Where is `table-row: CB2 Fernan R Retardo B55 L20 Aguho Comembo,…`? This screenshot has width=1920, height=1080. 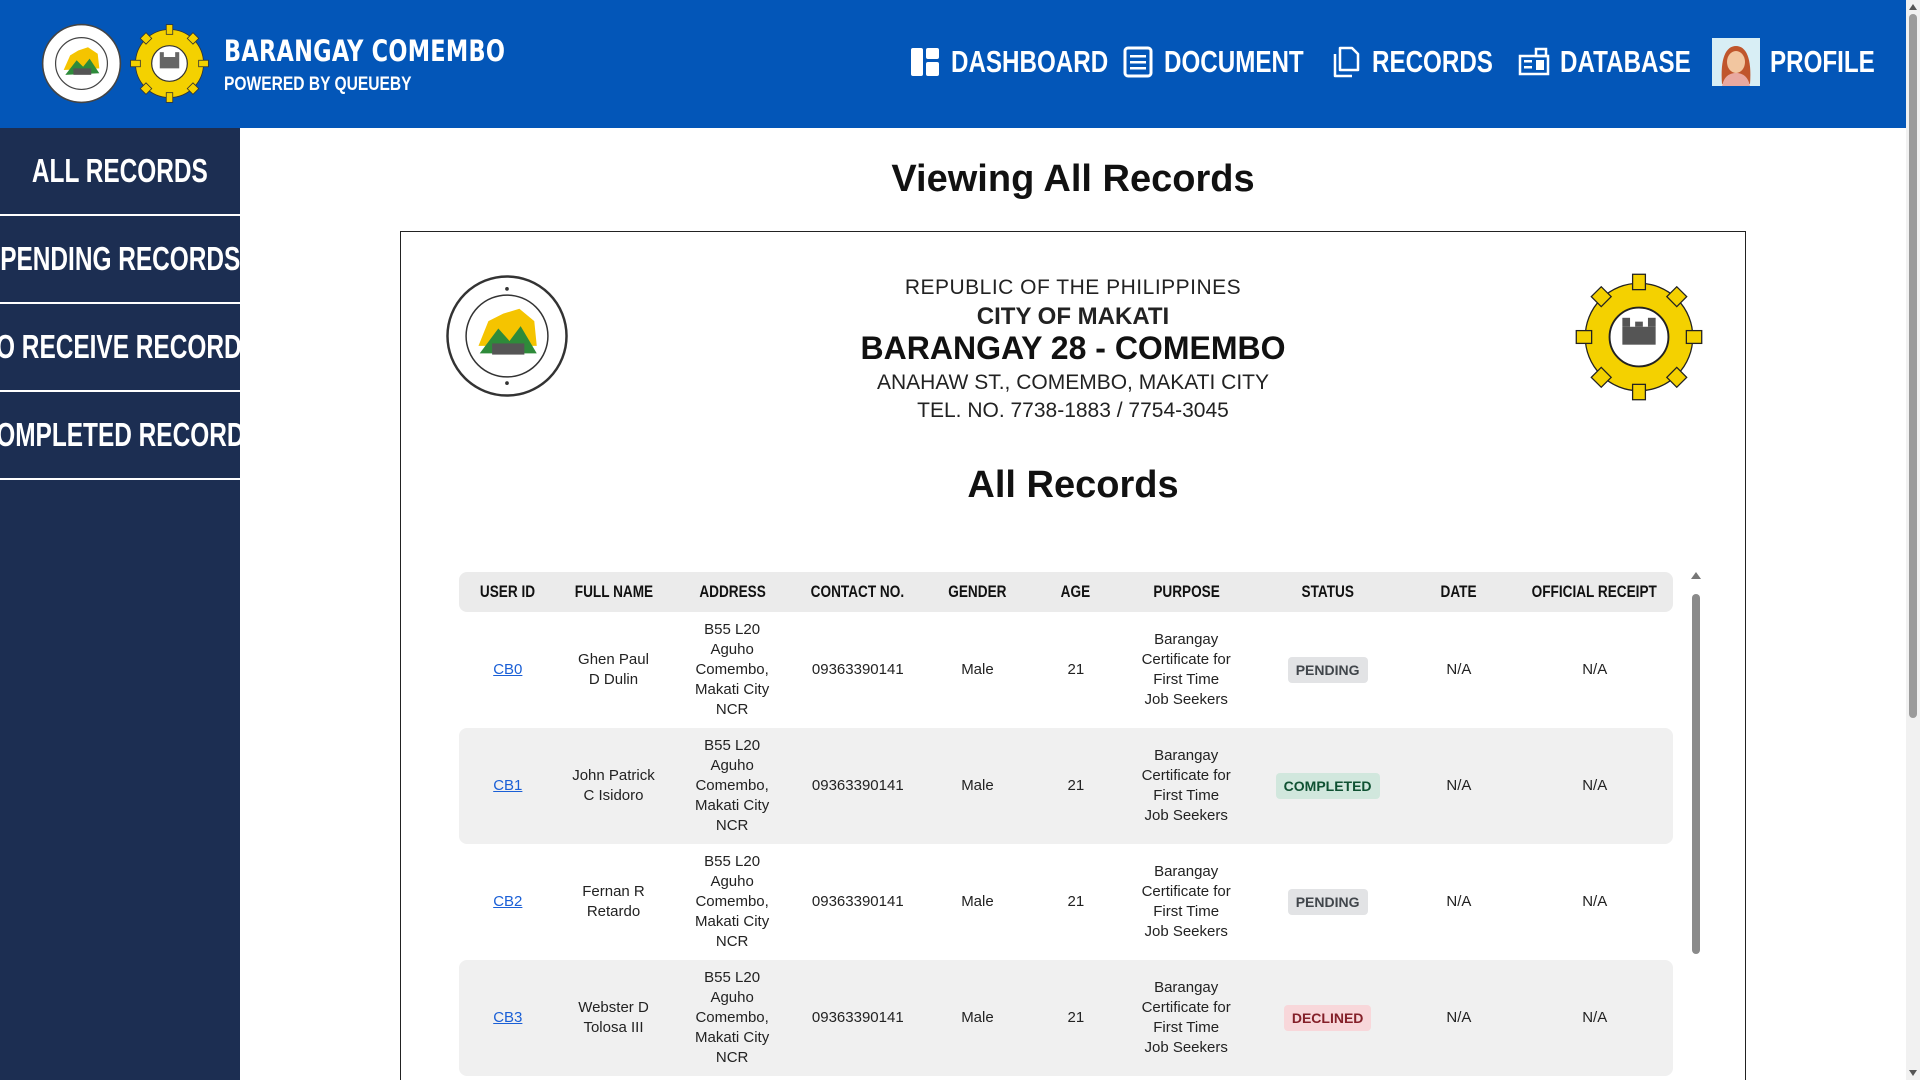 table-row: CB2 Fernan R Retardo B55 L20 Aguho Comembo,… is located at coordinates (1066, 902).